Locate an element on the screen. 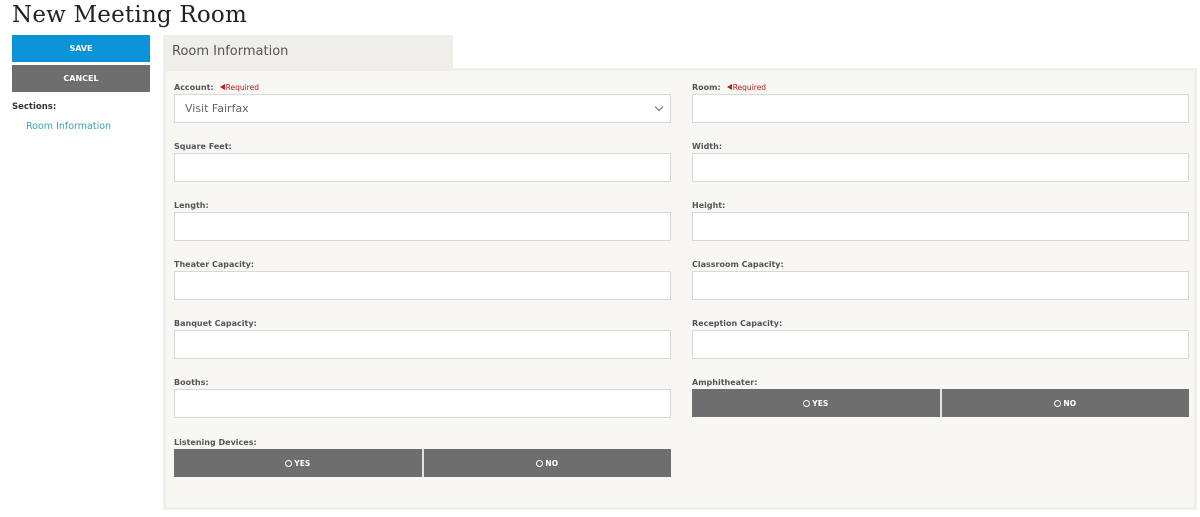 Image resolution: width=1200 pixels, height=517 pixels. height-field: Height: is located at coordinates (940, 219).